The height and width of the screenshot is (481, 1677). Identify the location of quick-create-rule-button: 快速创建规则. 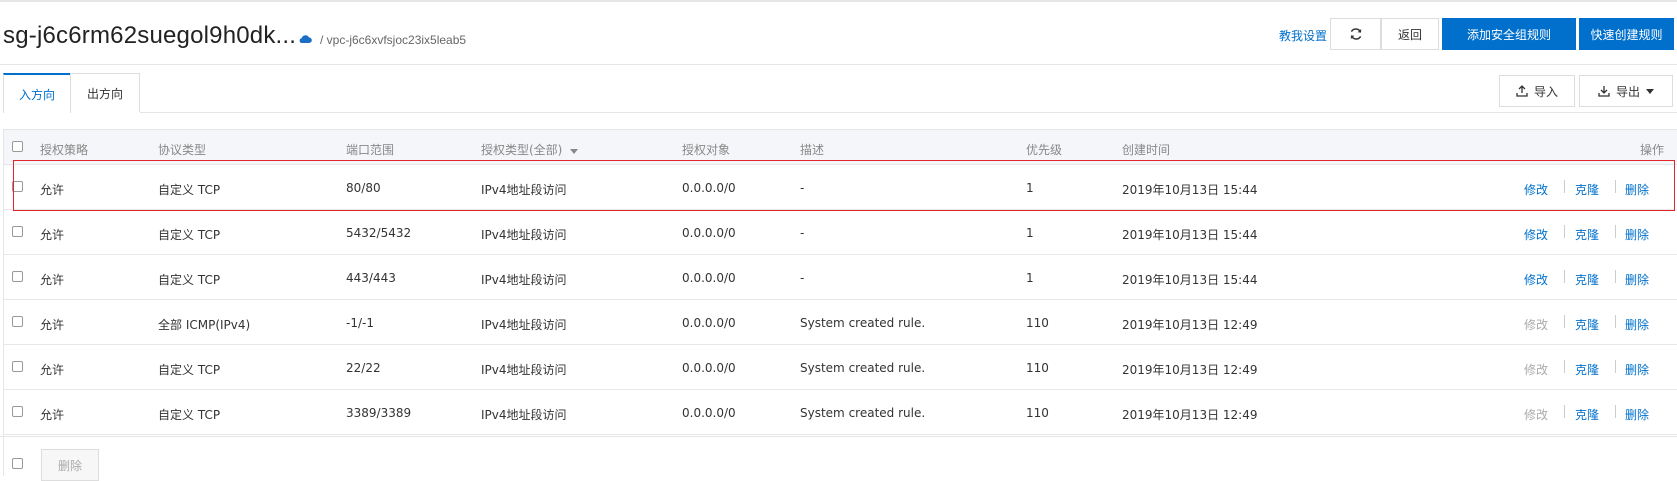
(1626, 34).